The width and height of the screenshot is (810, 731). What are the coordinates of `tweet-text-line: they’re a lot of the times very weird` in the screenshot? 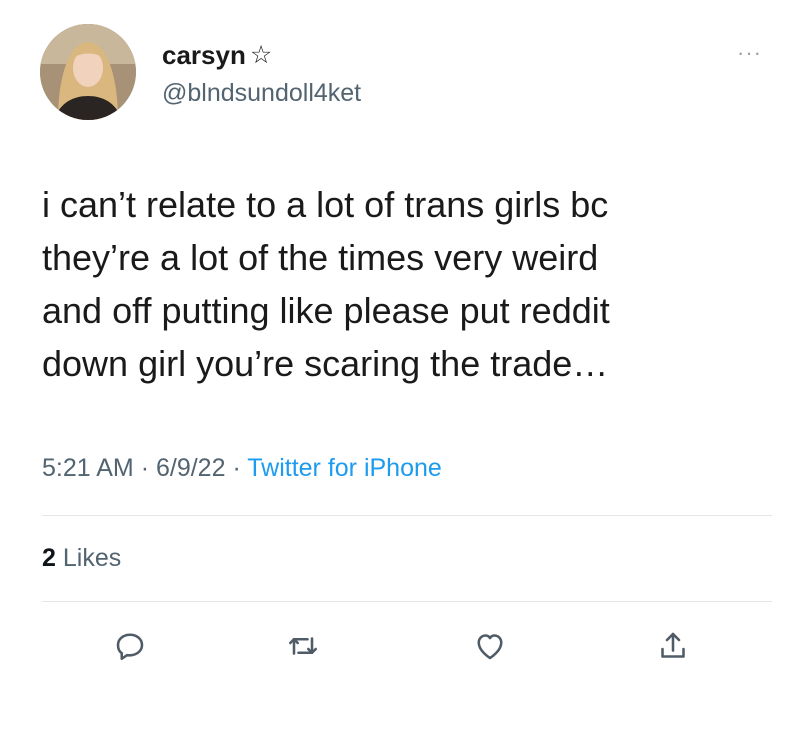 It's located at (320, 257).